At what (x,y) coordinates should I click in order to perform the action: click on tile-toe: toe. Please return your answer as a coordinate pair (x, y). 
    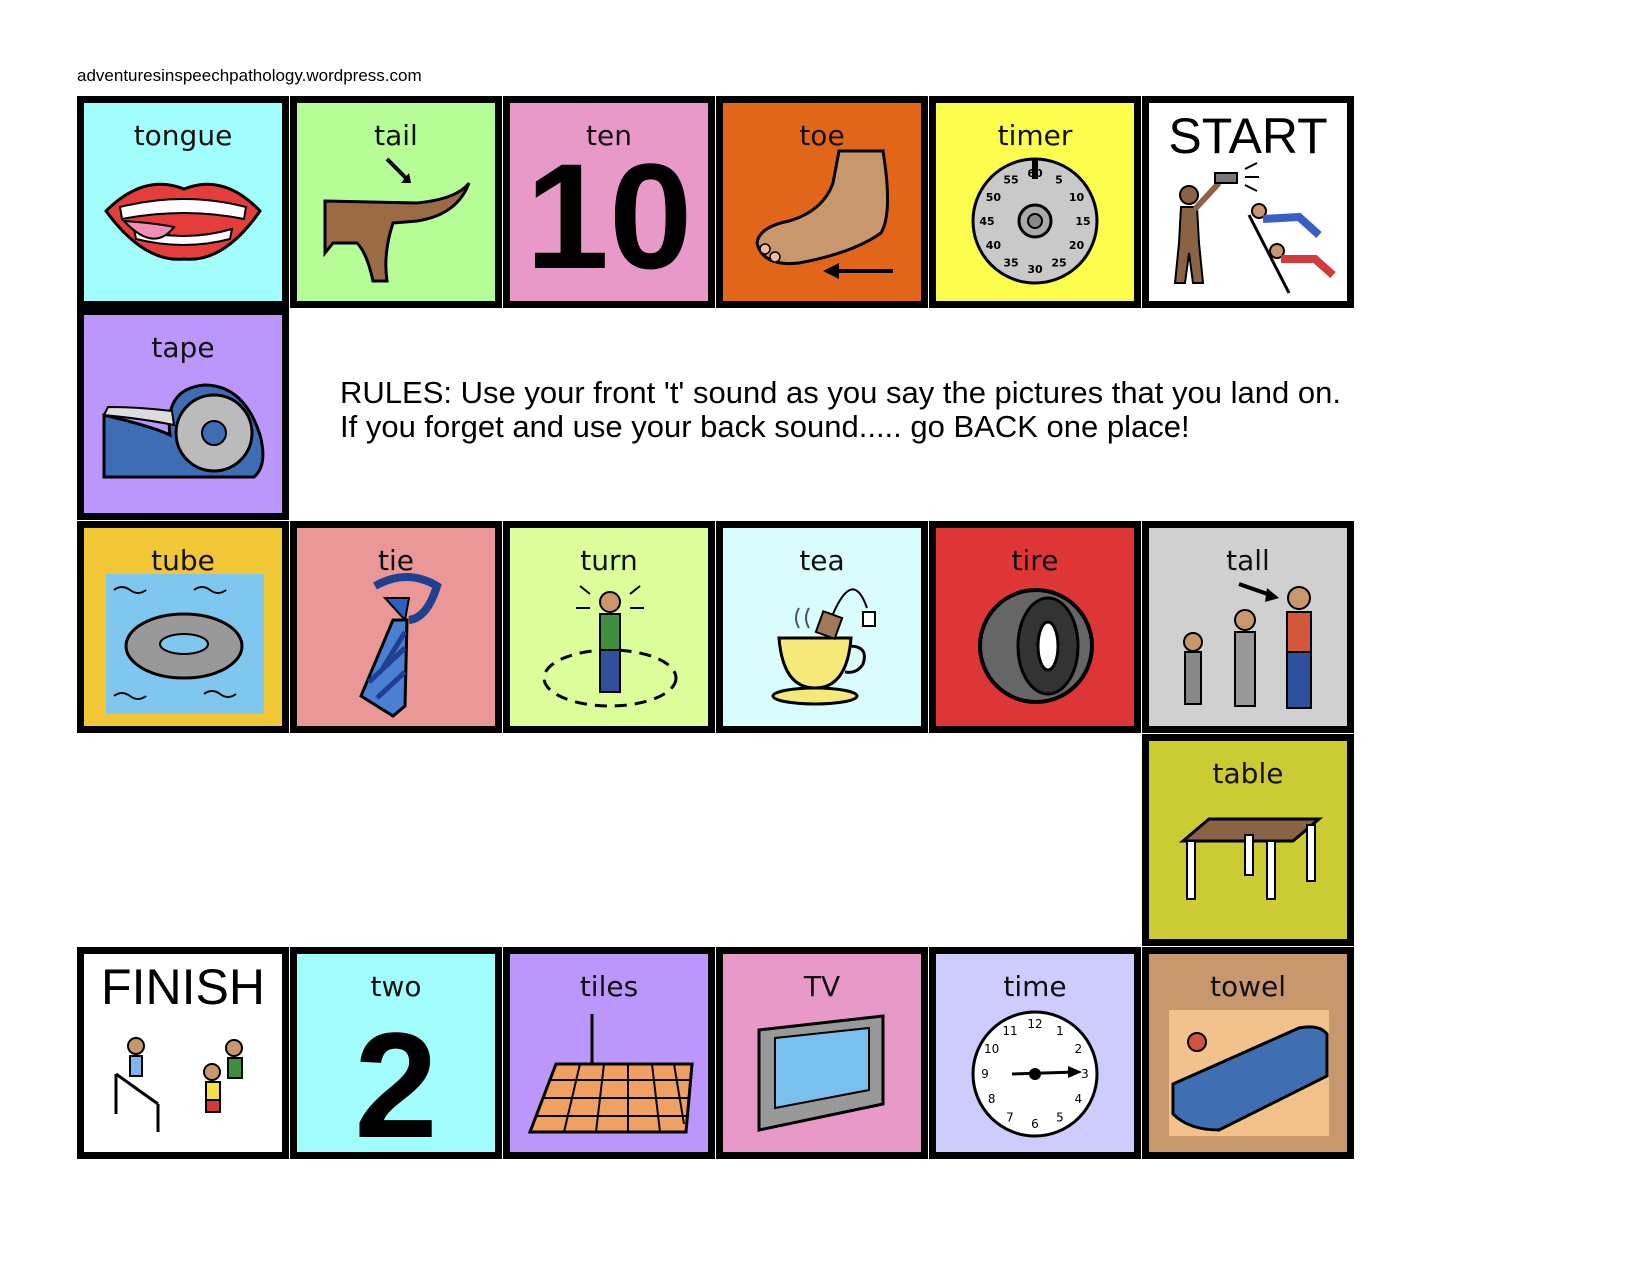
    Looking at the image, I should click on (822, 202).